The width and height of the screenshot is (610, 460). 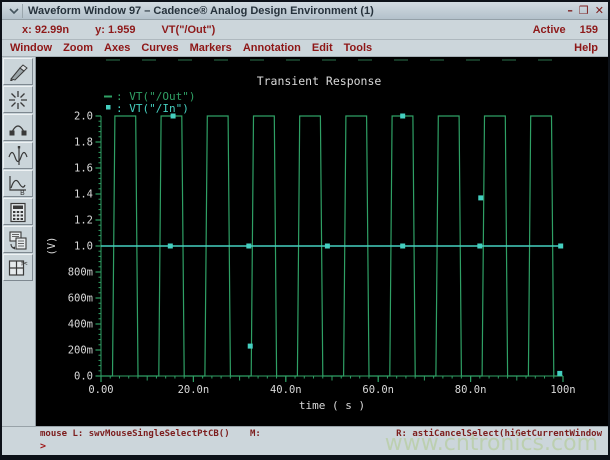 I want to click on y-tick-label: 1.4, so click(x=83, y=195).